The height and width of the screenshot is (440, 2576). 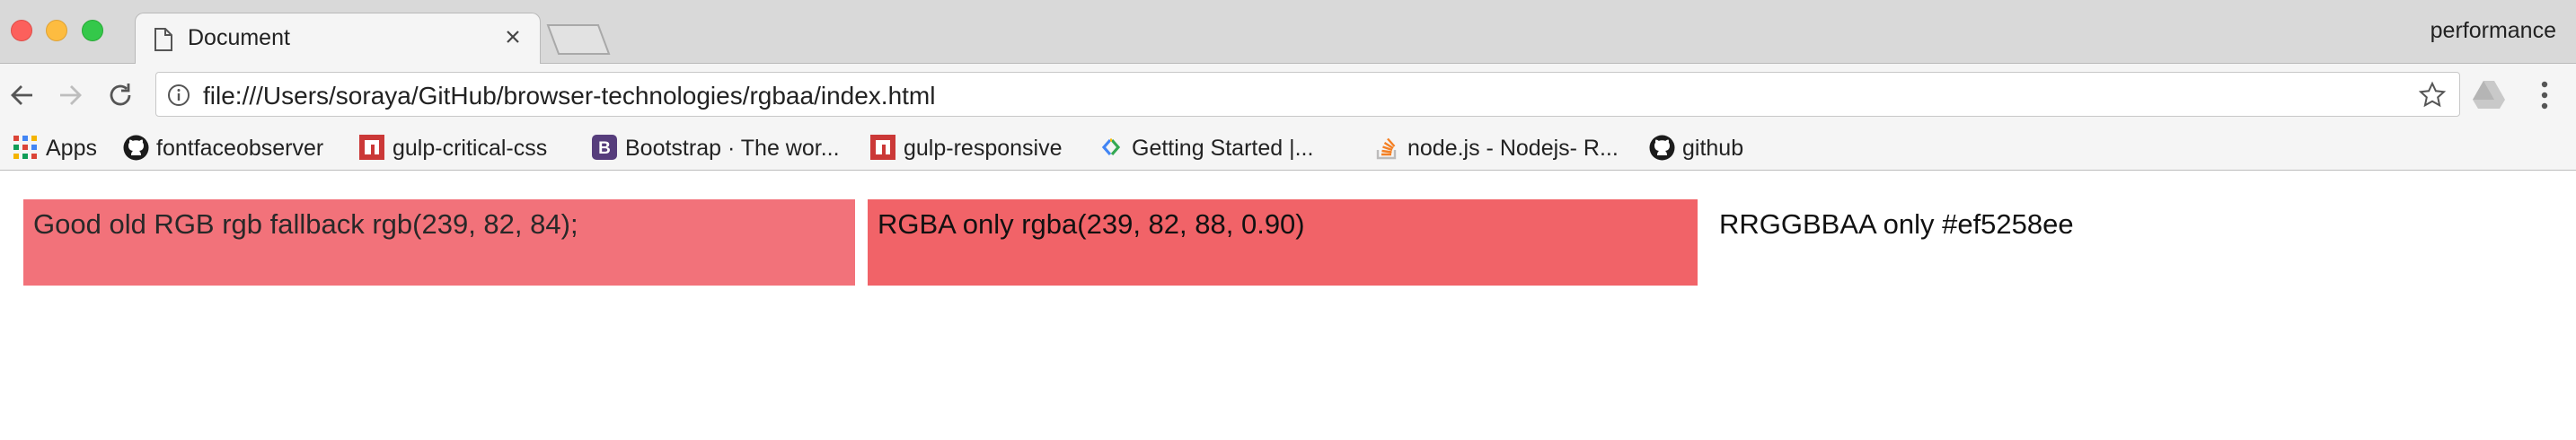 What do you see at coordinates (120, 95) in the screenshot?
I see `reload-icon` at bounding box center [120, 95].